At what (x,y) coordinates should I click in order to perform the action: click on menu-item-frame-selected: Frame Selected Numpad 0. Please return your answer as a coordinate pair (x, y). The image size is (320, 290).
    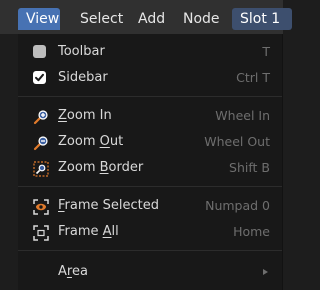
    Looking at the image, I should click on (150, 206).